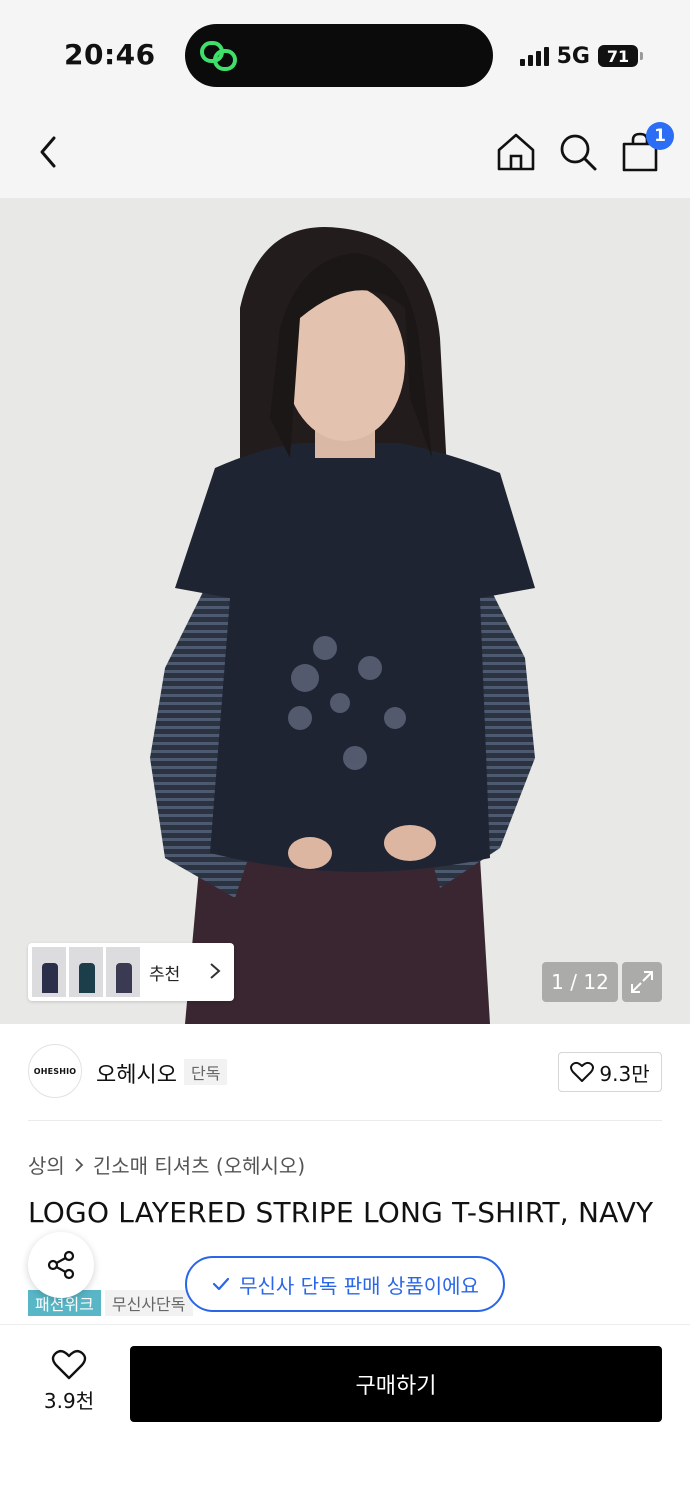  Describe the element at coordinates (199, 1164) in the screenshot. I see `breadcrumb-subcategory: 긴소매 티셔츠 (오헤시오)` at that location.